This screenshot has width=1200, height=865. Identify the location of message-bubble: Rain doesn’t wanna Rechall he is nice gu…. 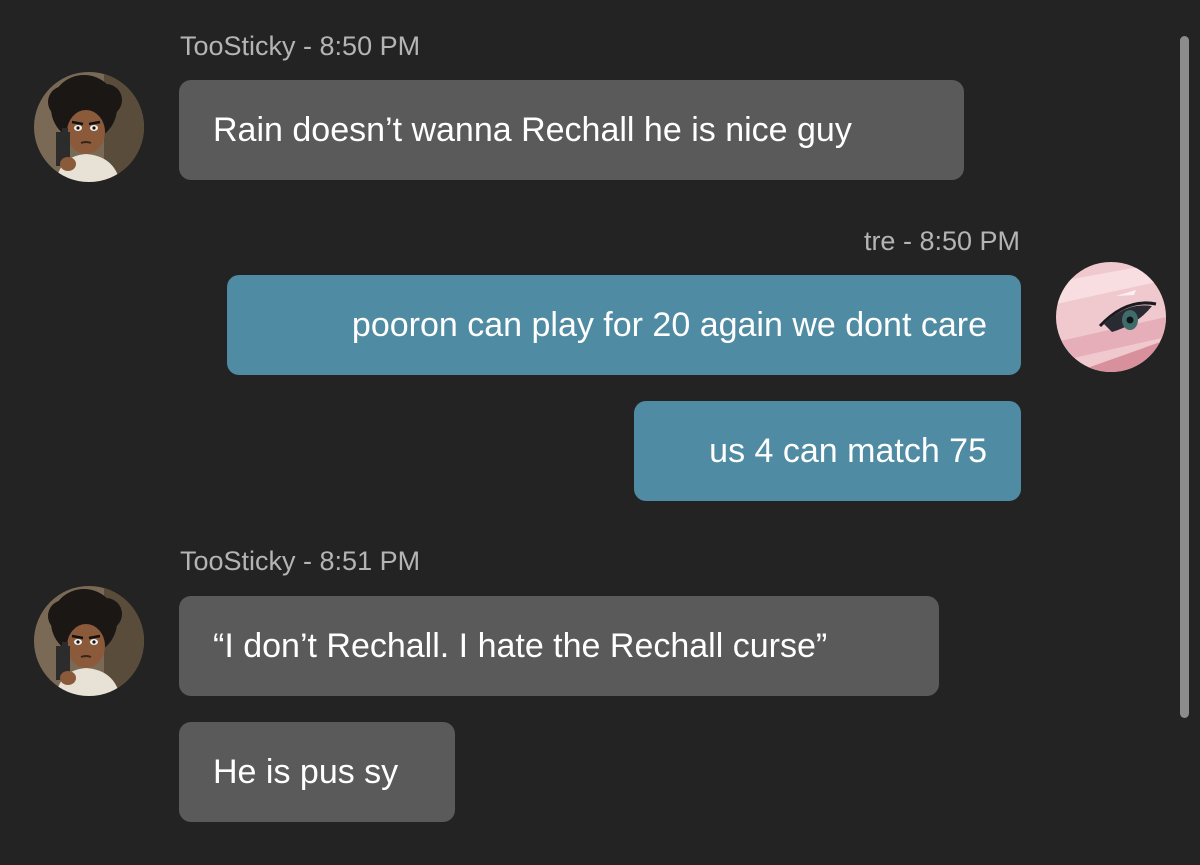
(571, 130).